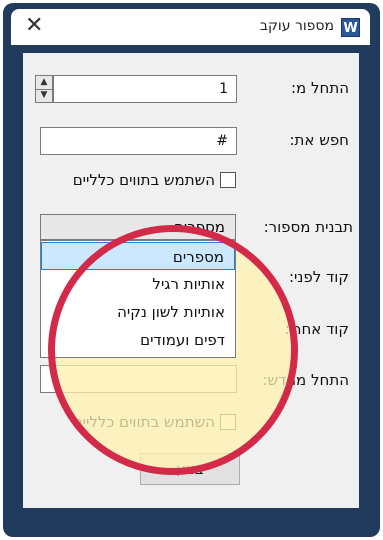 This screenshot has height=540, width=383. What do you see at coordinates (228, 180) in the screenshot?
I see `wildcards-top-checkbox` at bounding box center [228, 180].